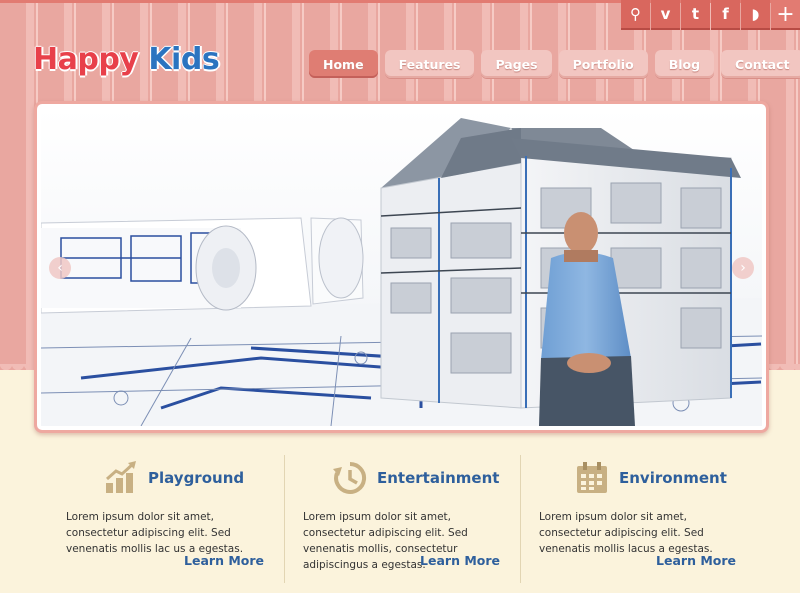  What do you see at coordinates (785, 15) in the screenshot?
I see `plus-icon: +` at bounding box center [785, 15].